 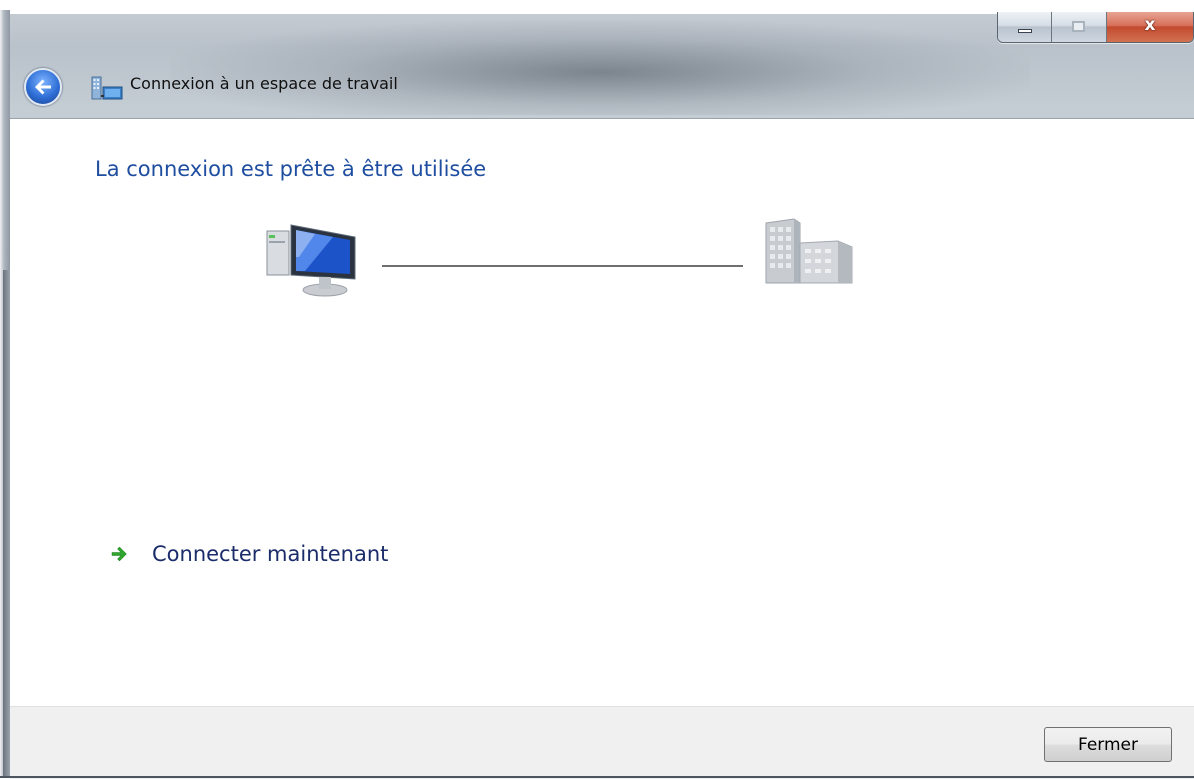 What do you see at coordinates (311, 260) in the screenshot?
I see `computer-icon` at bounding box center [311, 260].